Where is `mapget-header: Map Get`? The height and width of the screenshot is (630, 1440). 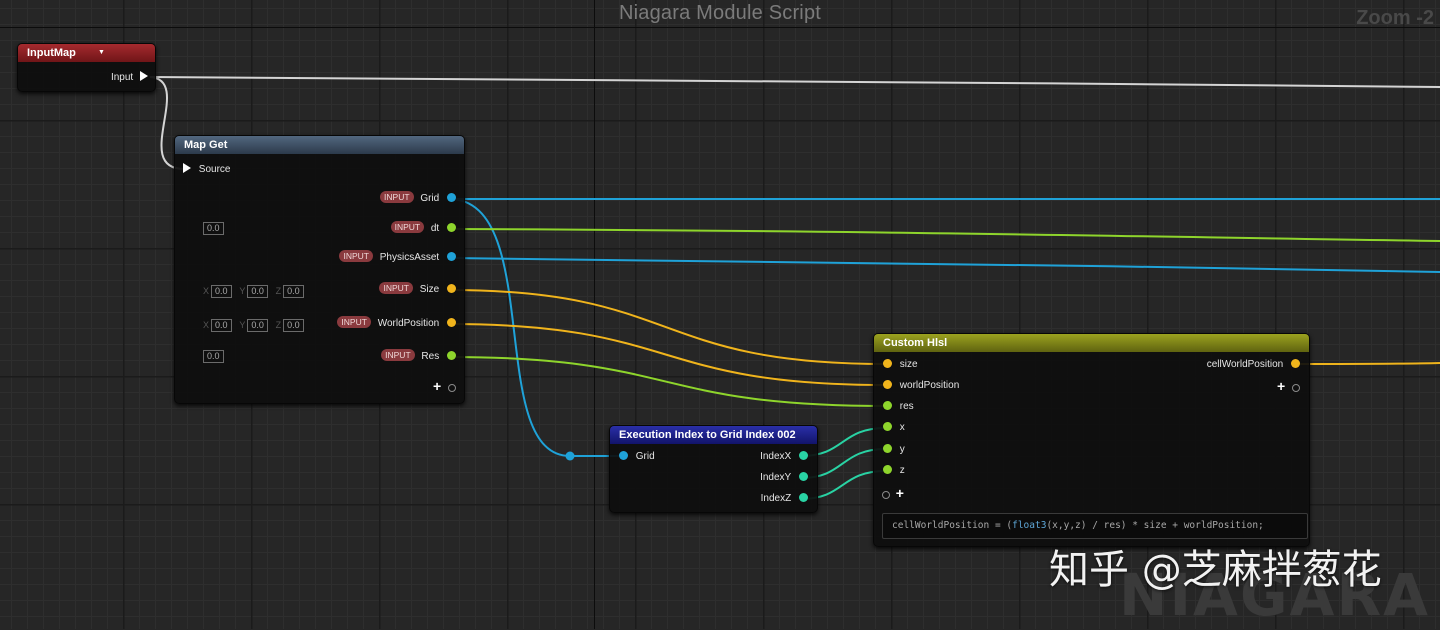 mapget-header: Map Get is located at coordinates (319, 145).